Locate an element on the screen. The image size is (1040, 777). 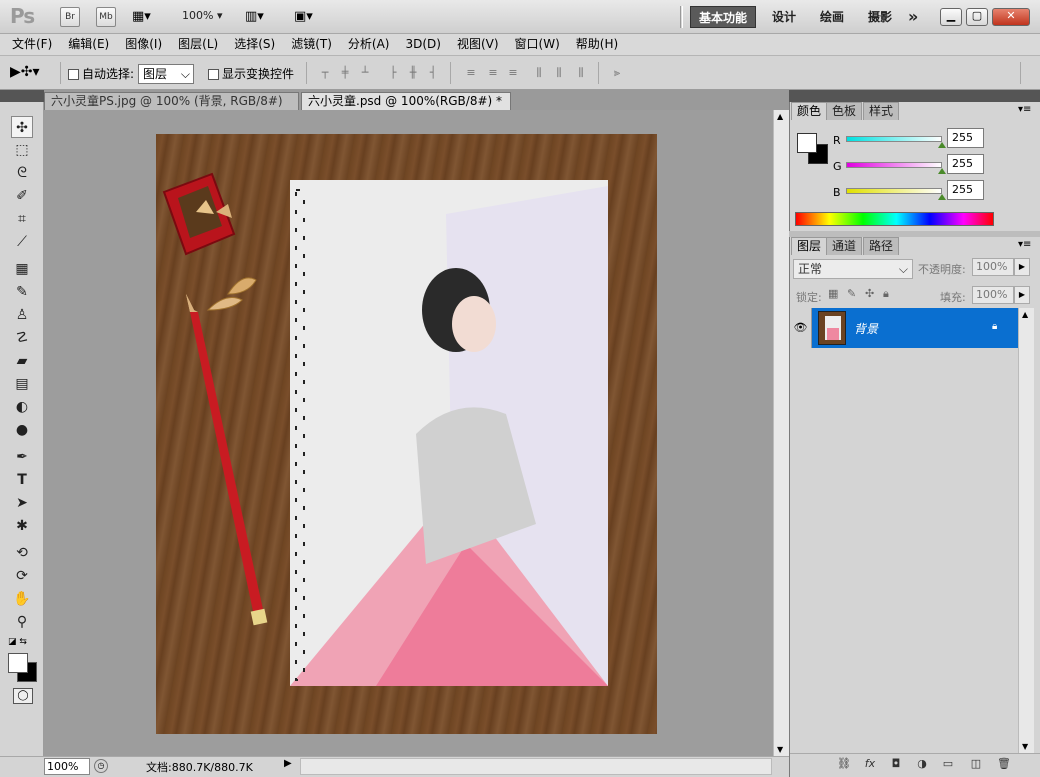
distribute-bottom-icon: ≡ is located at coordinates (513, 73).